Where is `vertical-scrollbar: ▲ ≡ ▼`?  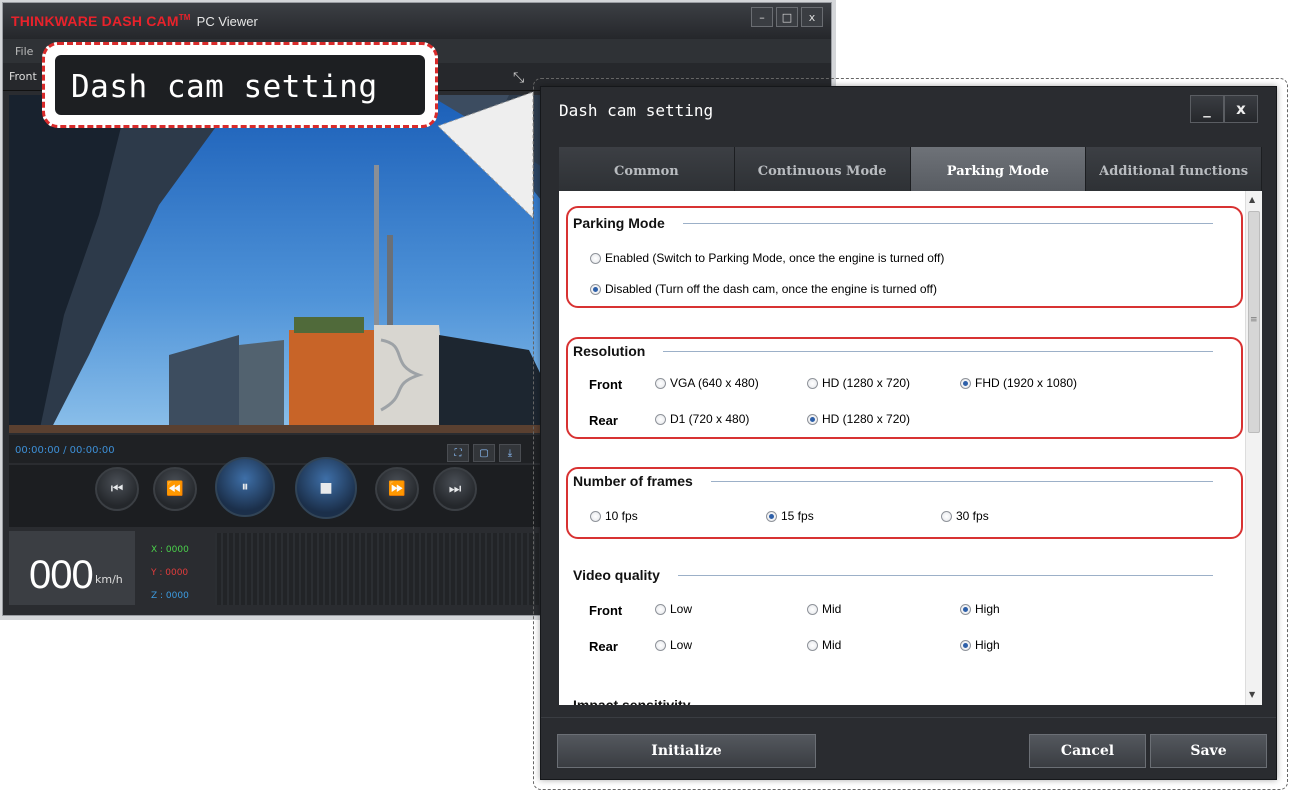 vertical-scrollbar: ▲ ≡ ▼ is located at coordinates (1253, 448).